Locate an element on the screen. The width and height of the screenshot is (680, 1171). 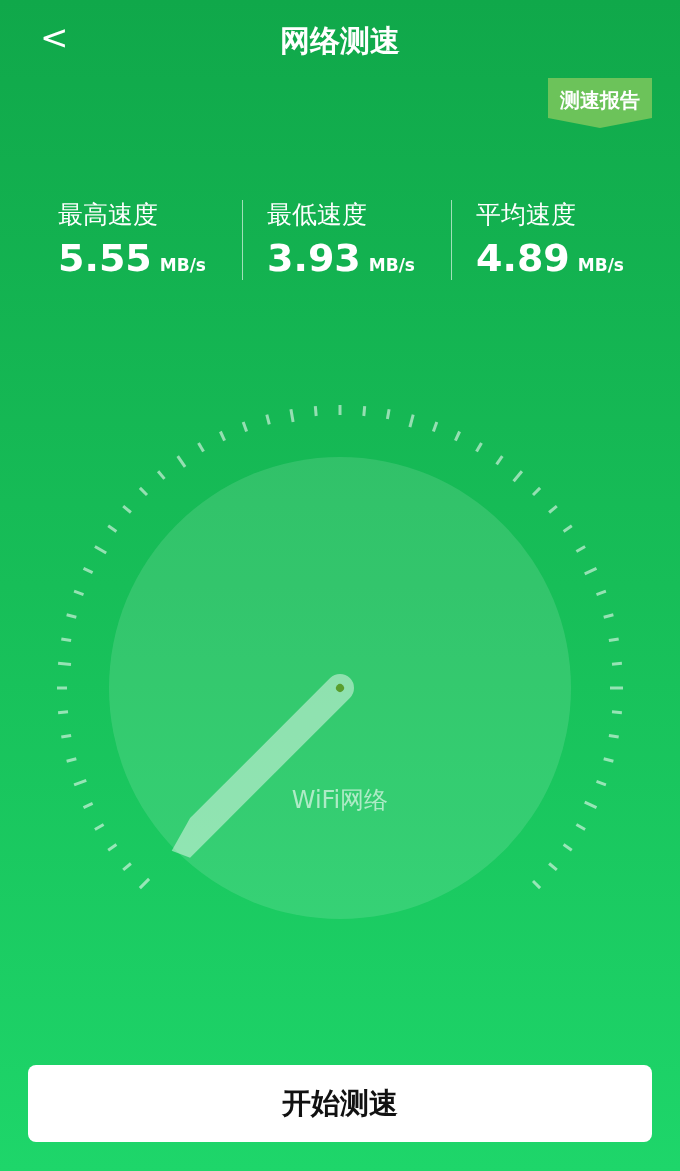
page-title: 网络测速 is located at coordinates (340, 41).